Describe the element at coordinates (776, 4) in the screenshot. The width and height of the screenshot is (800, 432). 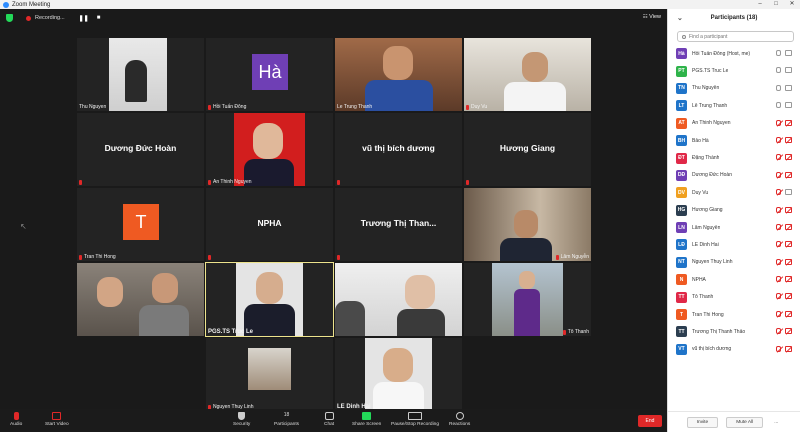
I see `maximize-button: □` at that location.